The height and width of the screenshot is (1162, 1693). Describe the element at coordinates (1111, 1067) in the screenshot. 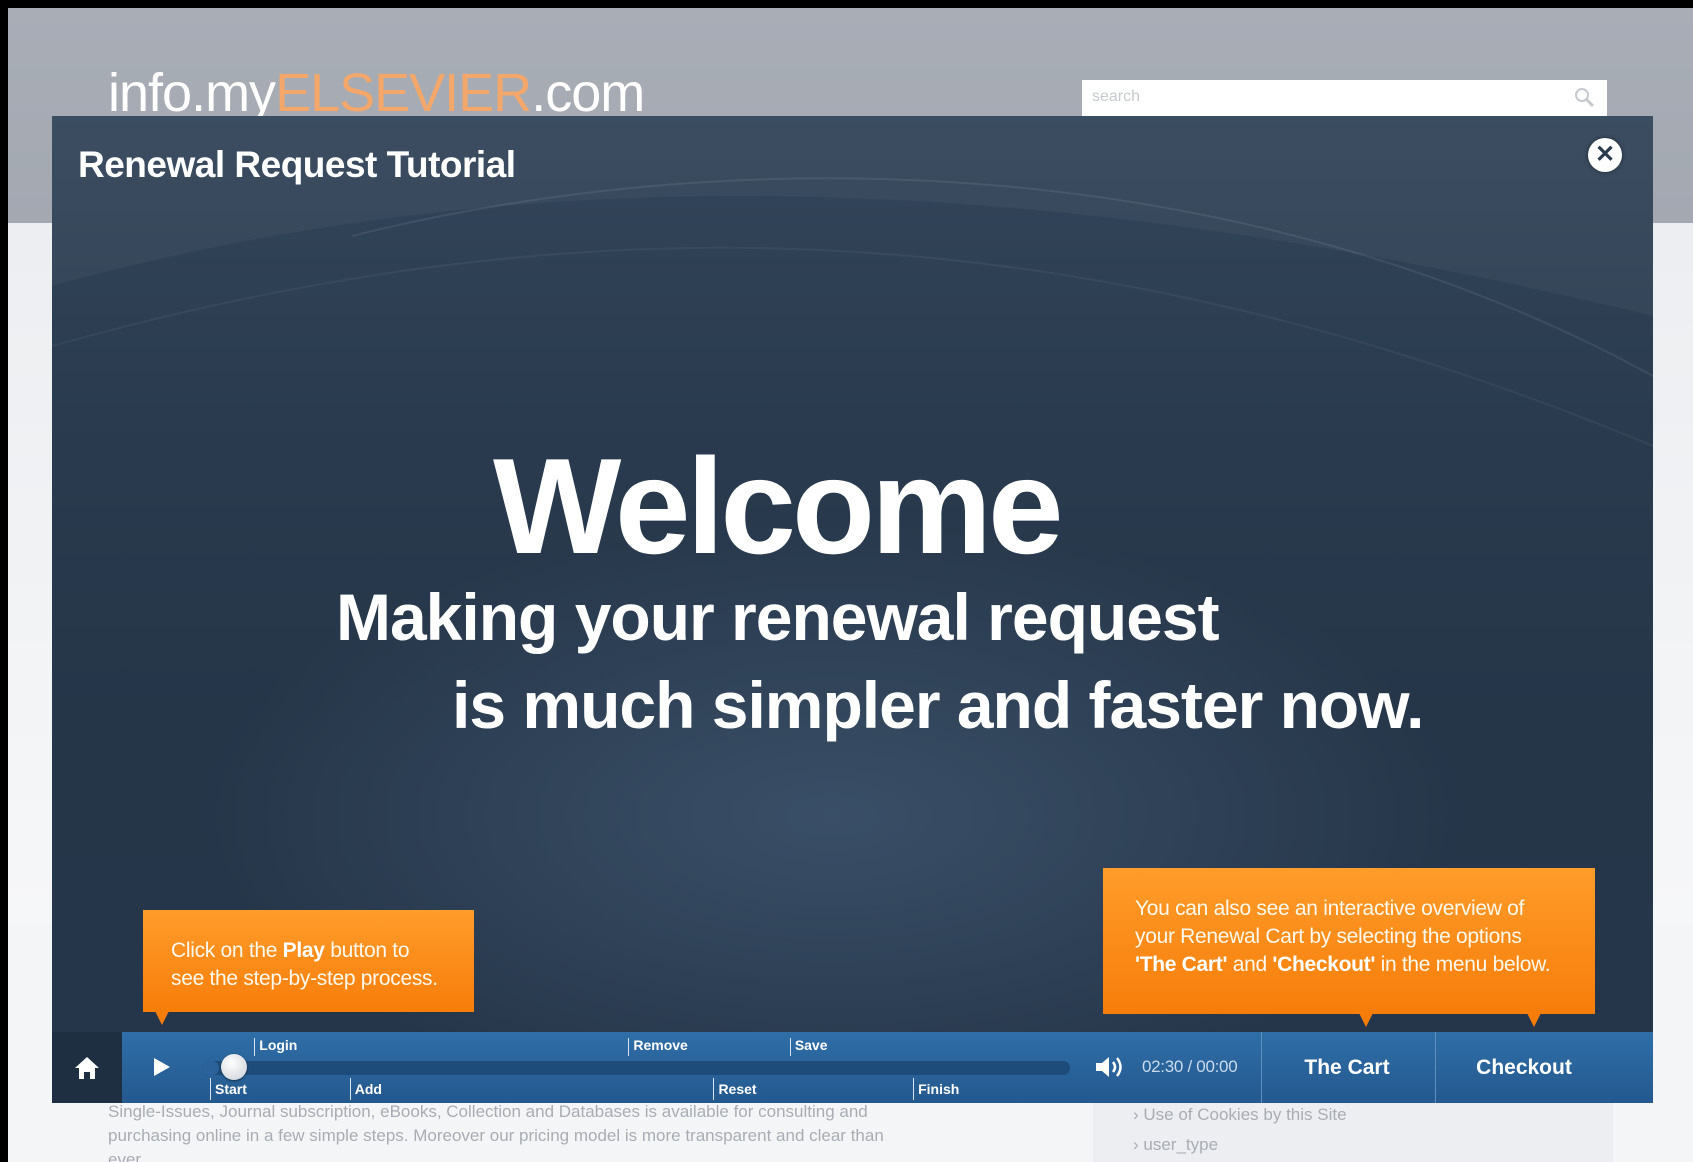

I see `volume-icon` at that location.